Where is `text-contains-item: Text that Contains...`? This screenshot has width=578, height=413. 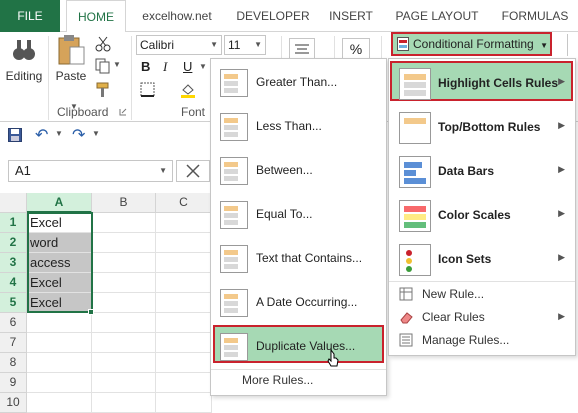 text-contains-item: Text that Contains... is located at coordinates (298, 259).